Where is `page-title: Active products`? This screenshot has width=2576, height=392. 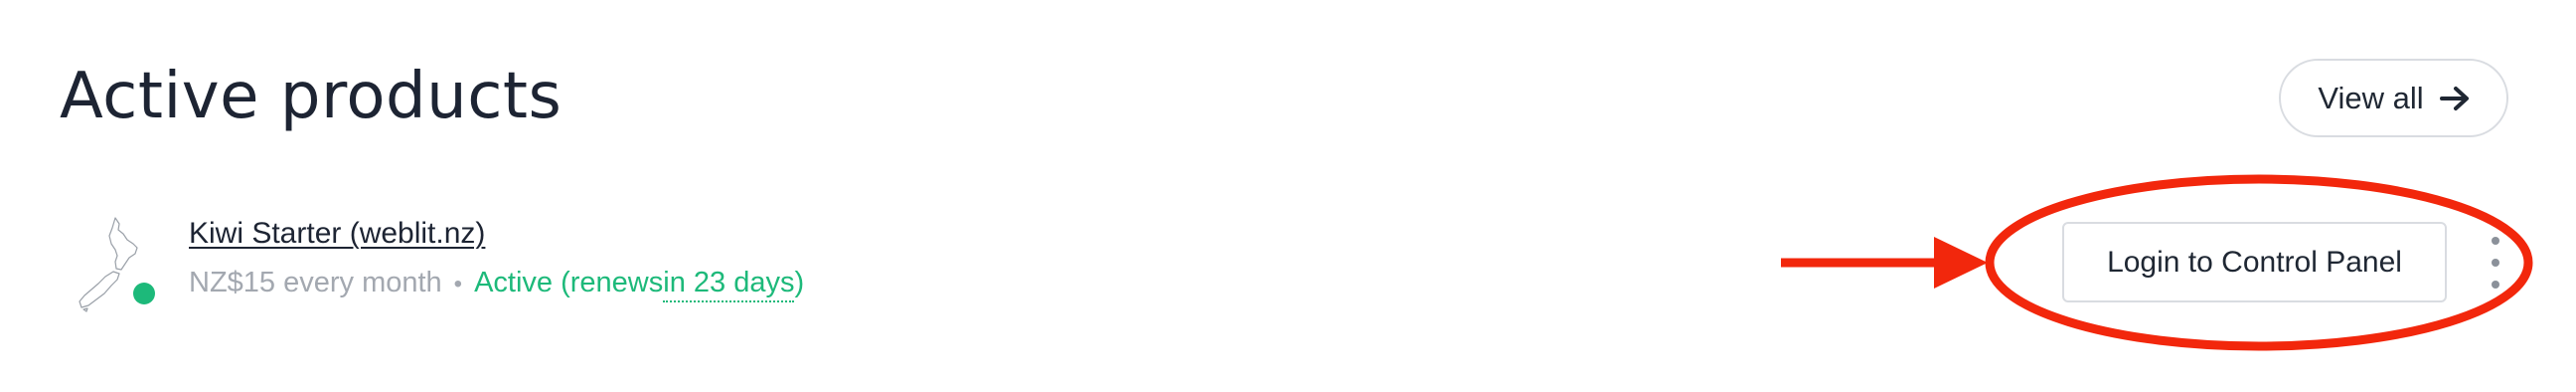 page-title: Active products is located at coordinates (311, 96).